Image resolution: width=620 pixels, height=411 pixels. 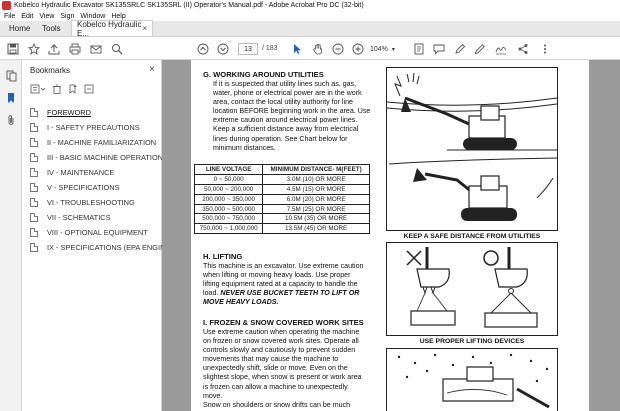 I want to click on close-tab-icon: ×, so click(x=144, y=28).